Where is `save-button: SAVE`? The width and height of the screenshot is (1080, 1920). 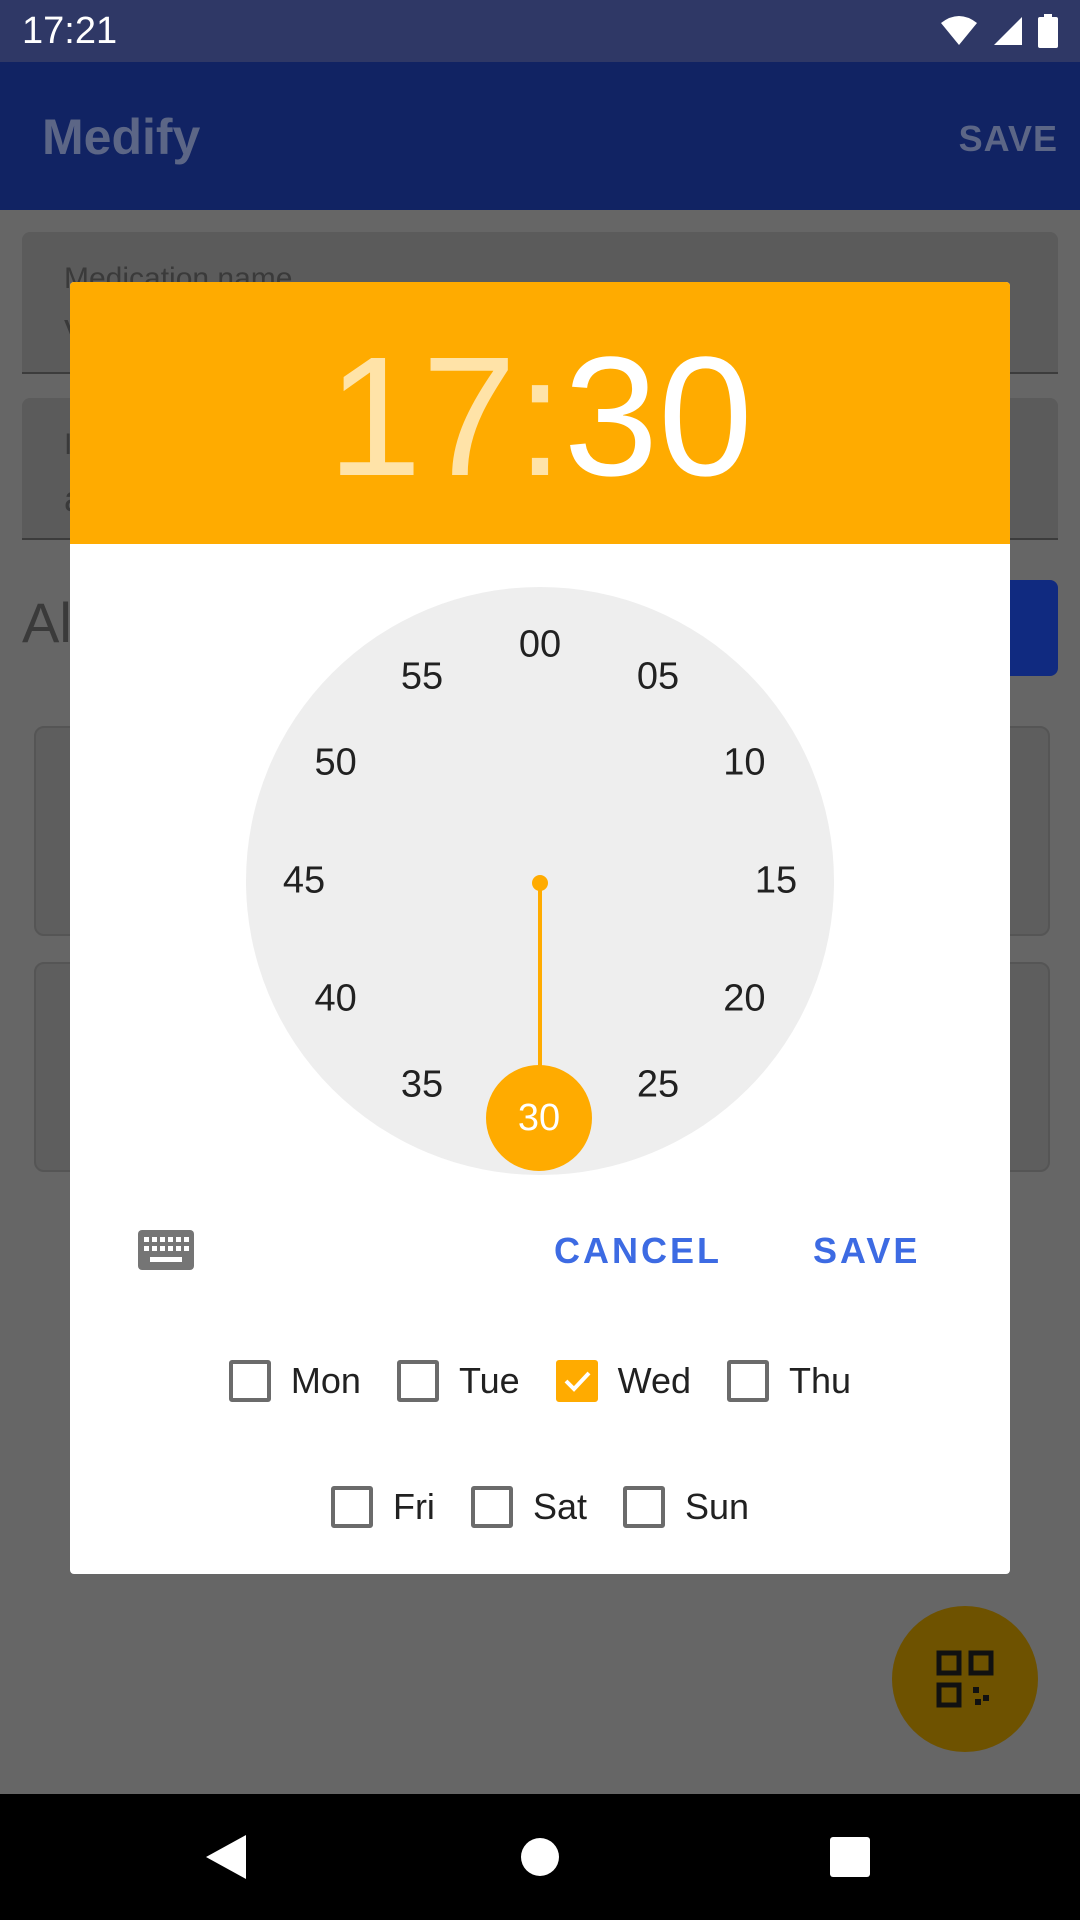
save-button: SAVE is located at coordinates (866, 1251).